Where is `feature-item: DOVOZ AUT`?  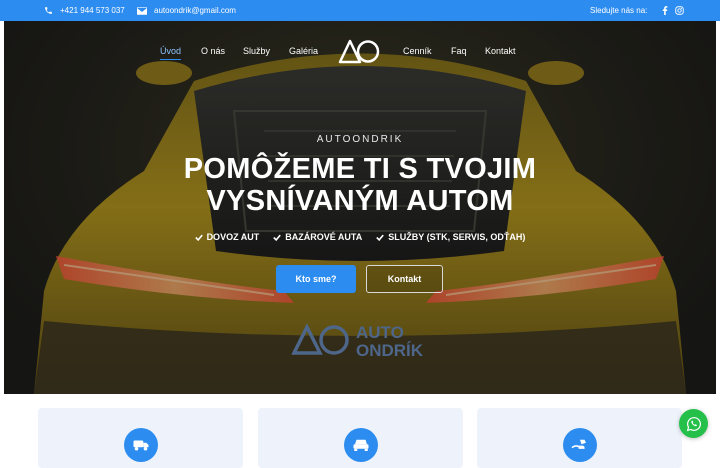 feature-item: DOVOZ AUT is located at coordinates (227, 237).